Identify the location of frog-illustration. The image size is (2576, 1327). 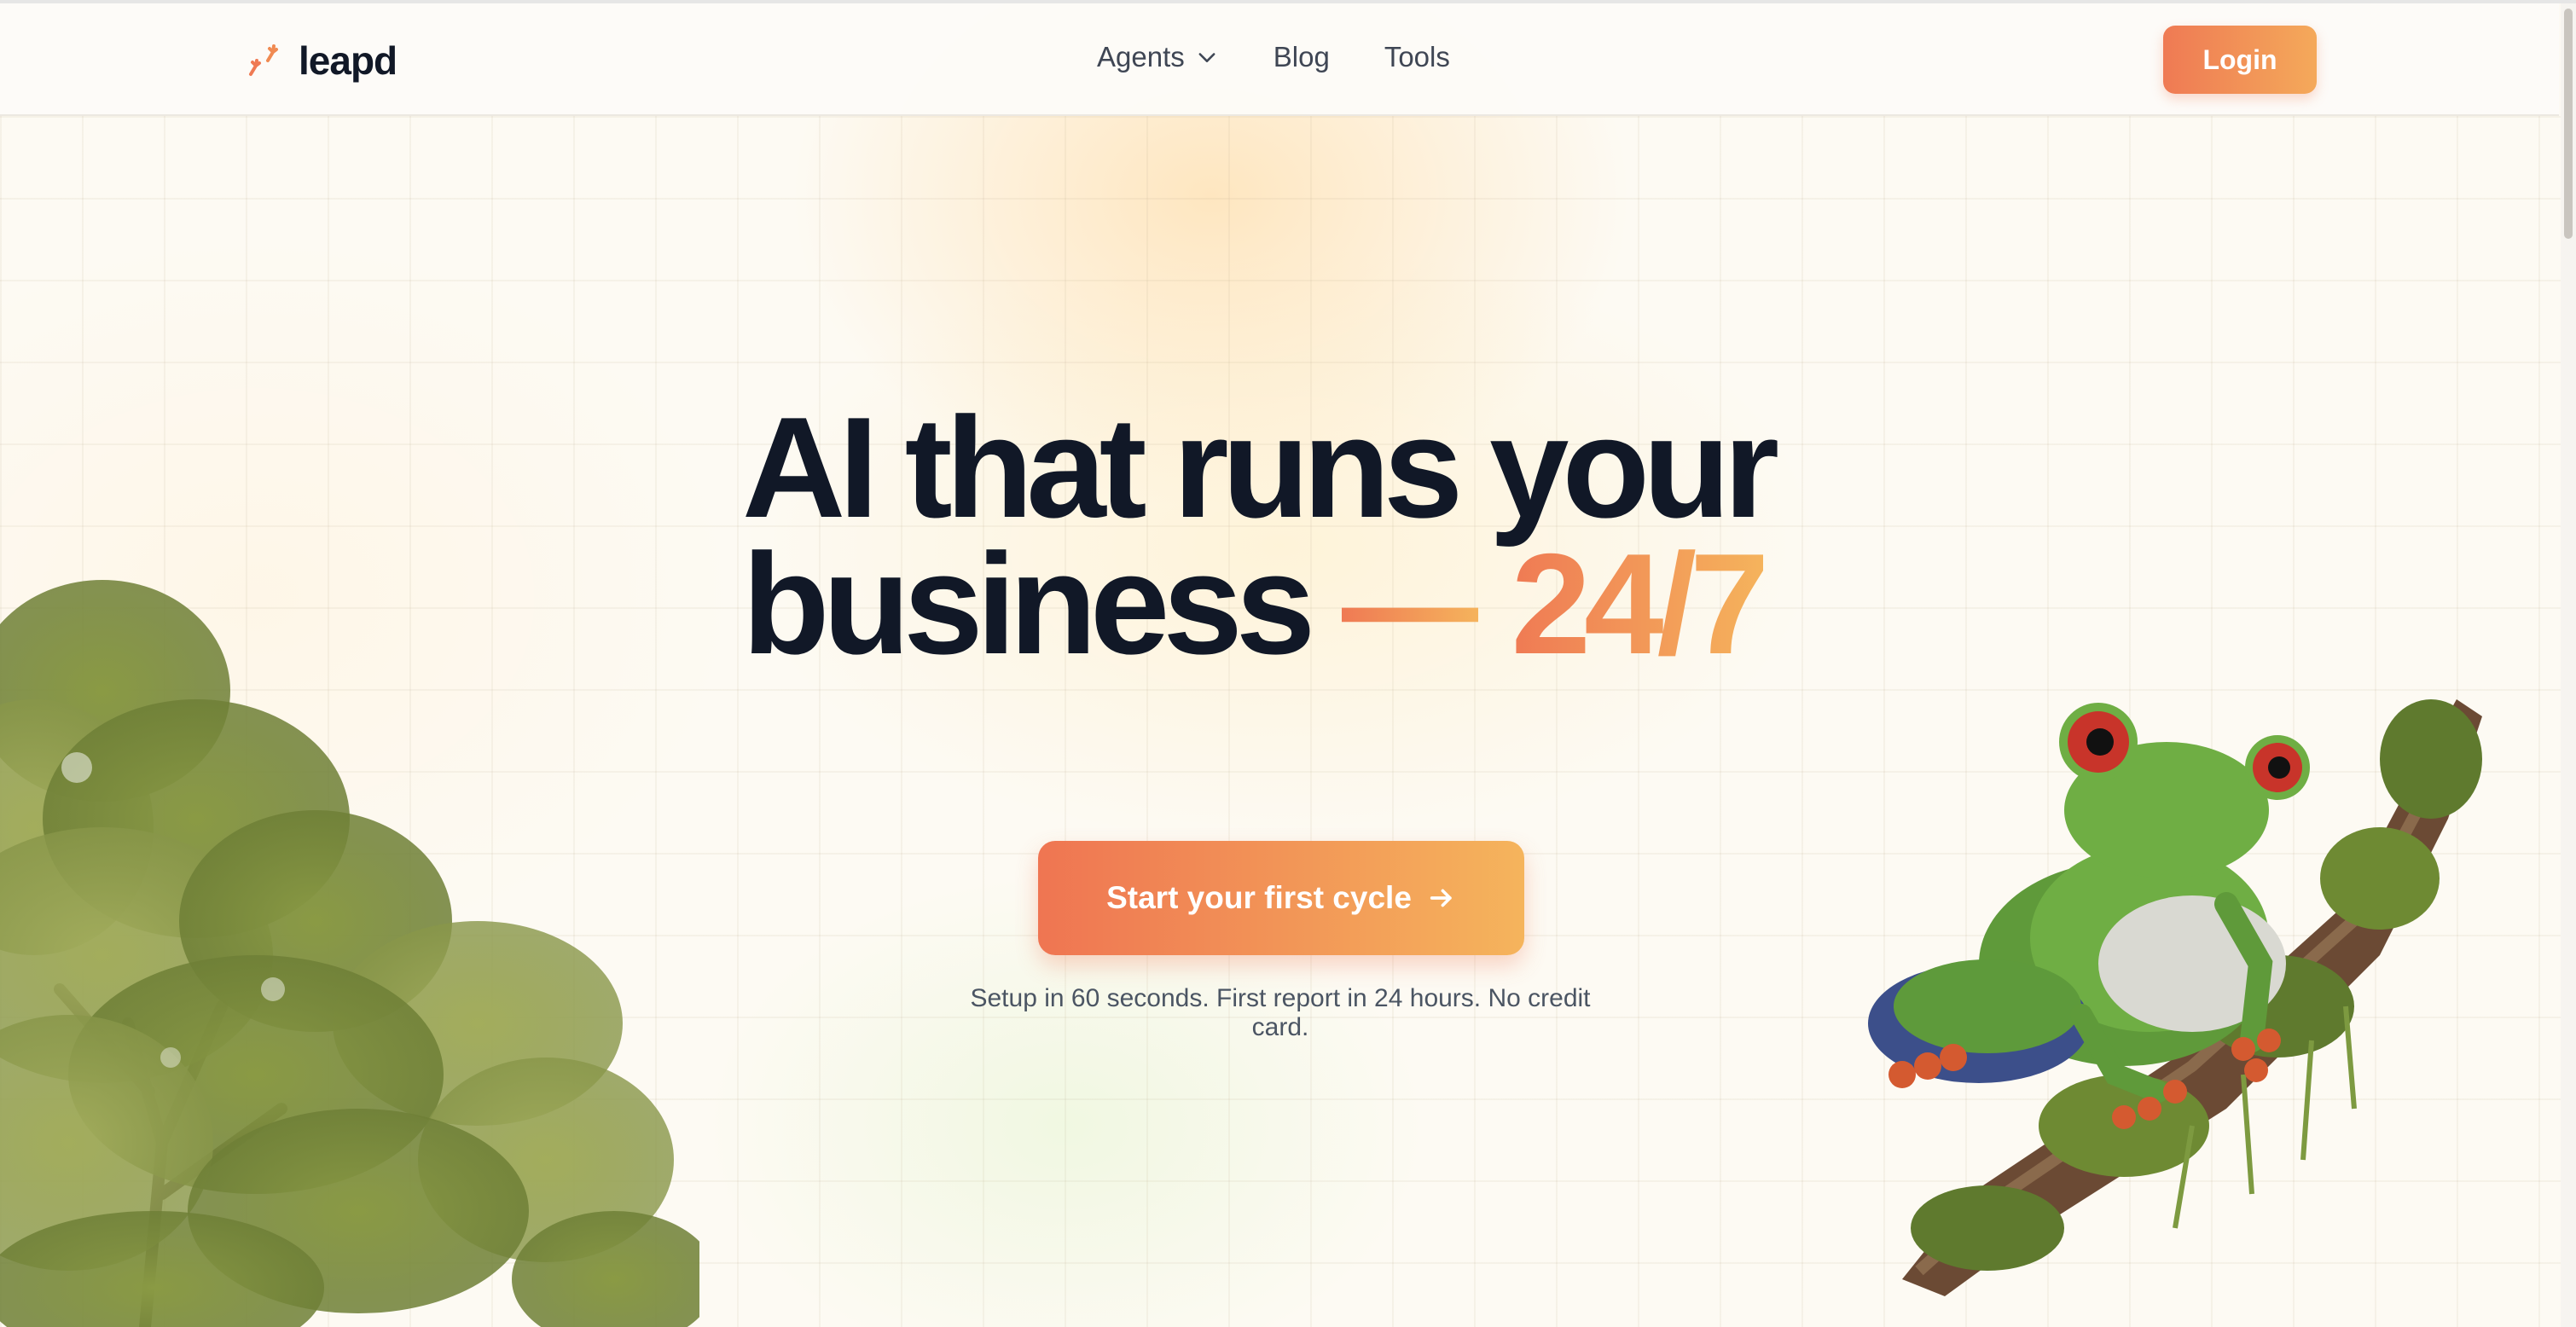
(2175, 997).